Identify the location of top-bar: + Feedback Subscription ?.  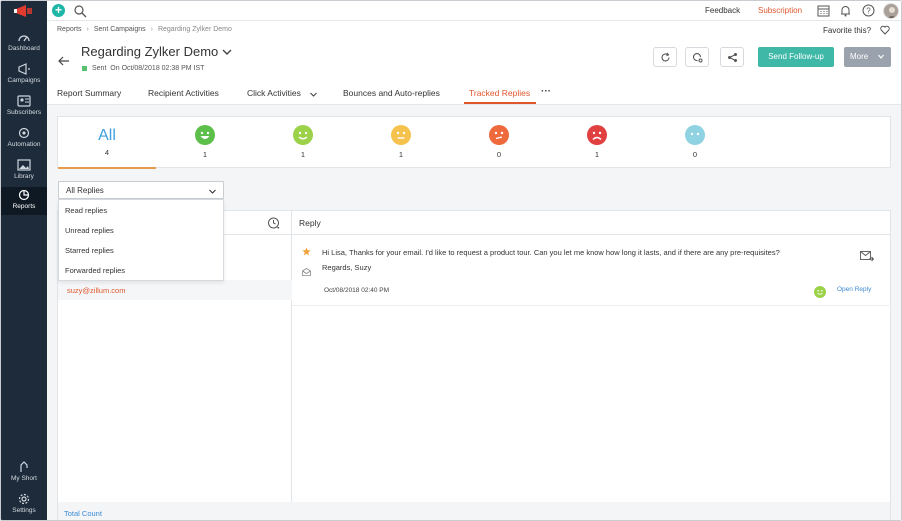
(474, 11).